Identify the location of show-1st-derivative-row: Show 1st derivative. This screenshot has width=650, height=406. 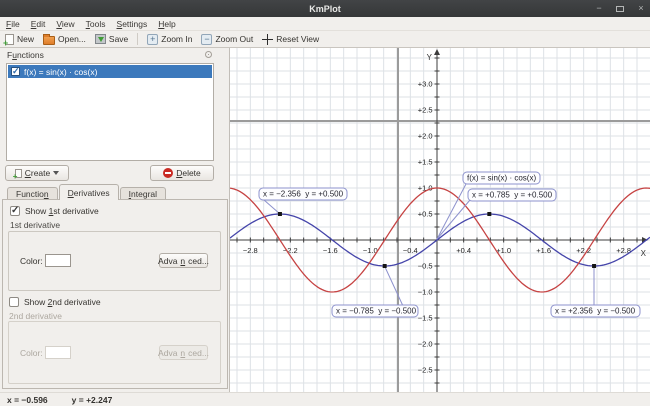
(54, 210).